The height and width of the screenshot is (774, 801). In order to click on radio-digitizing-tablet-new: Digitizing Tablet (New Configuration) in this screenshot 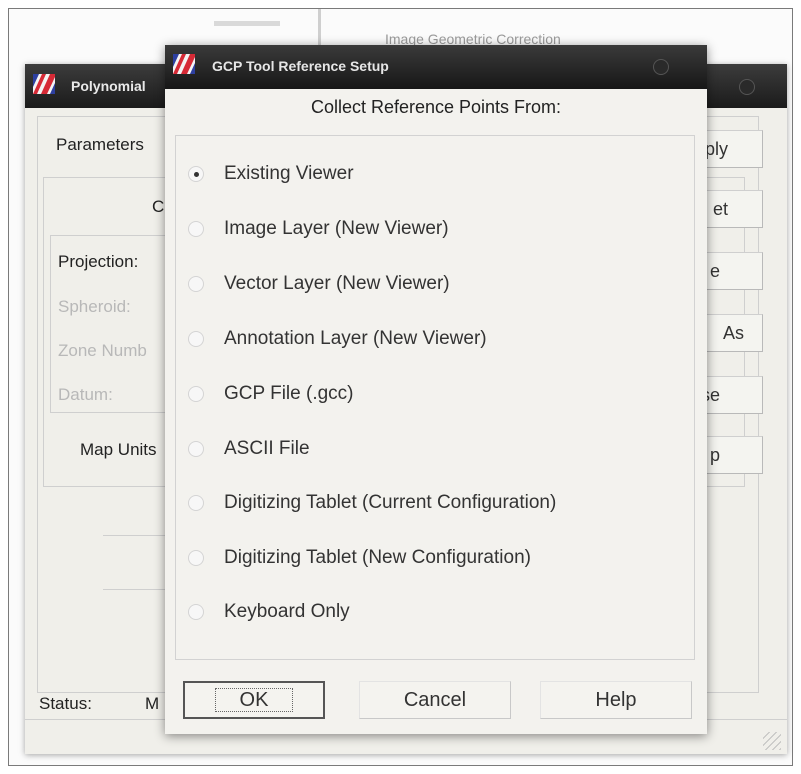, I will do `click(359, 558)`.